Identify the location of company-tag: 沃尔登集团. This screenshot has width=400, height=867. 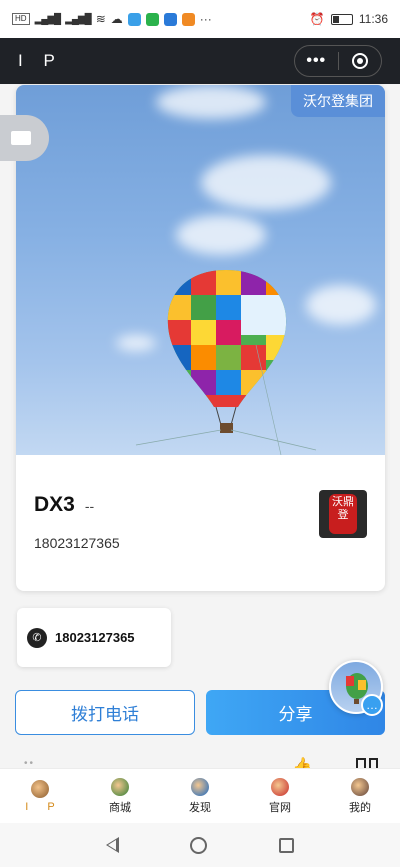
(338, 101).